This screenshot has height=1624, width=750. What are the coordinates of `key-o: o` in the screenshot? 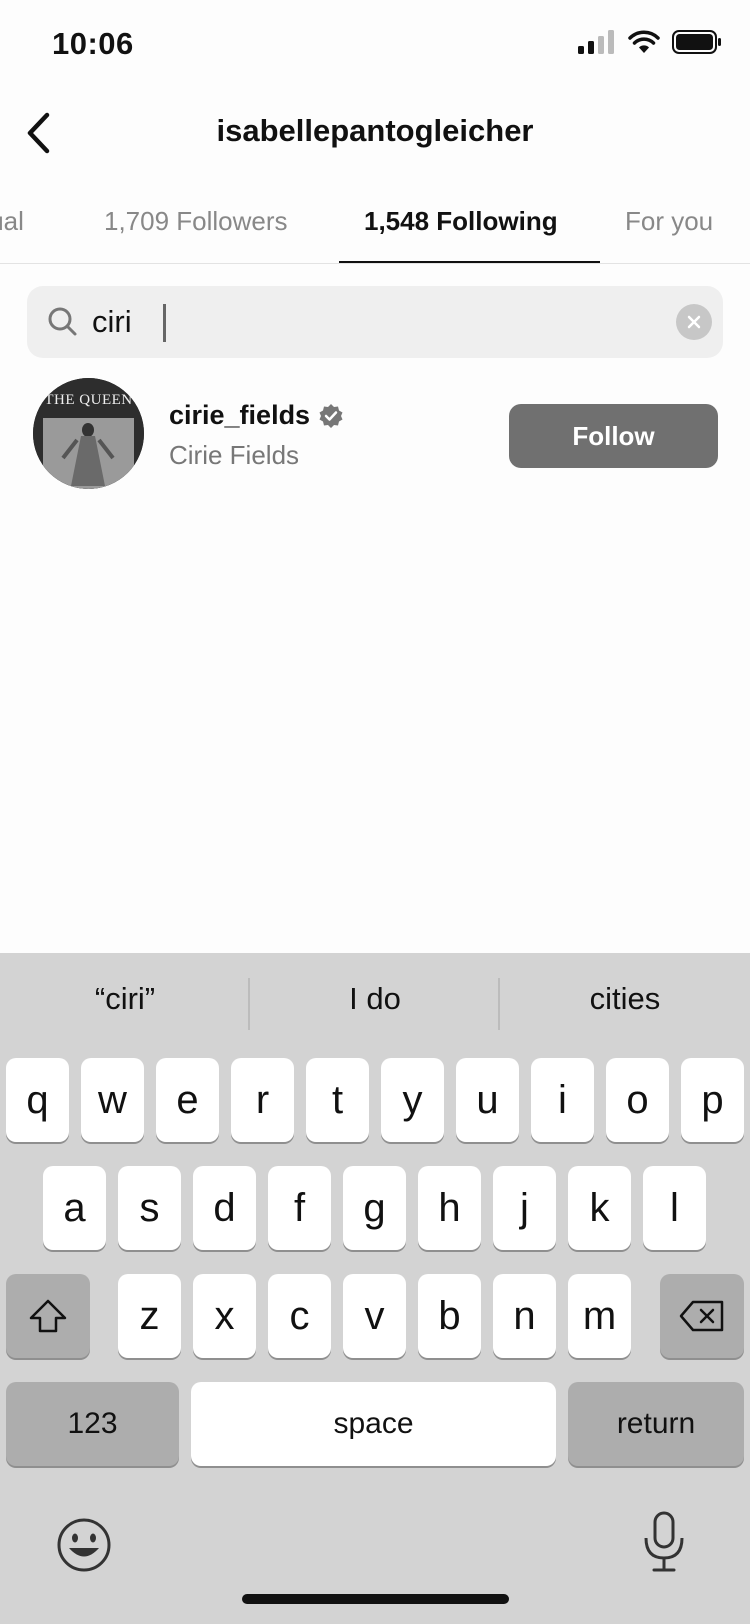 It's located at (637, 1100).